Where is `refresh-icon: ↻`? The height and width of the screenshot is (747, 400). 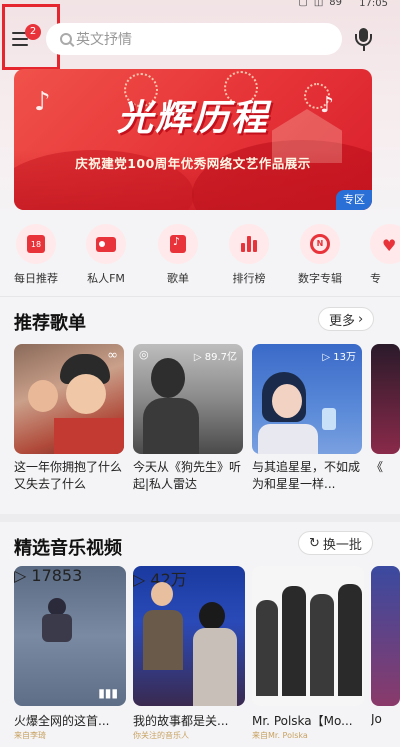 refresh-icon: ↻ is located at coordinates (314, 543).